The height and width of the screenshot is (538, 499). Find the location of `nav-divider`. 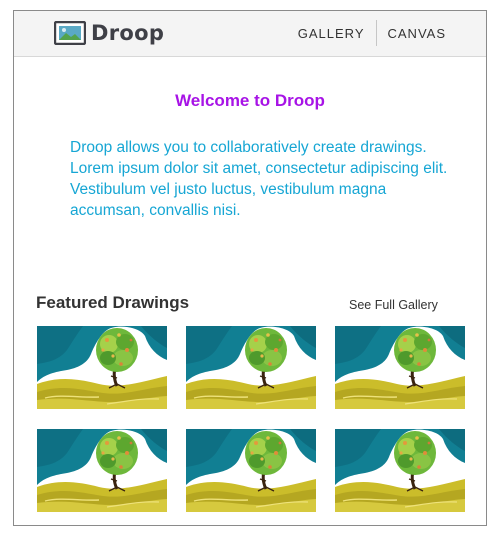

nav-divider is located at coordinates (376, 33).